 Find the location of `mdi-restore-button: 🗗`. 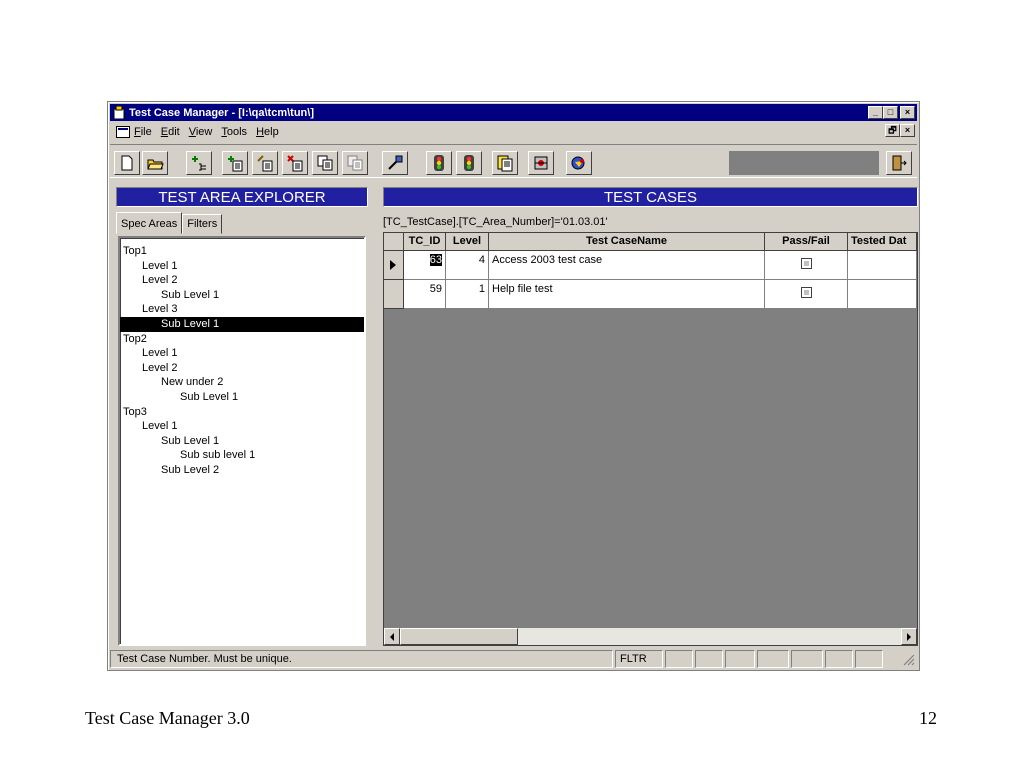

mdi-restore-button: 🗗 is located at coordinates (892, 130).